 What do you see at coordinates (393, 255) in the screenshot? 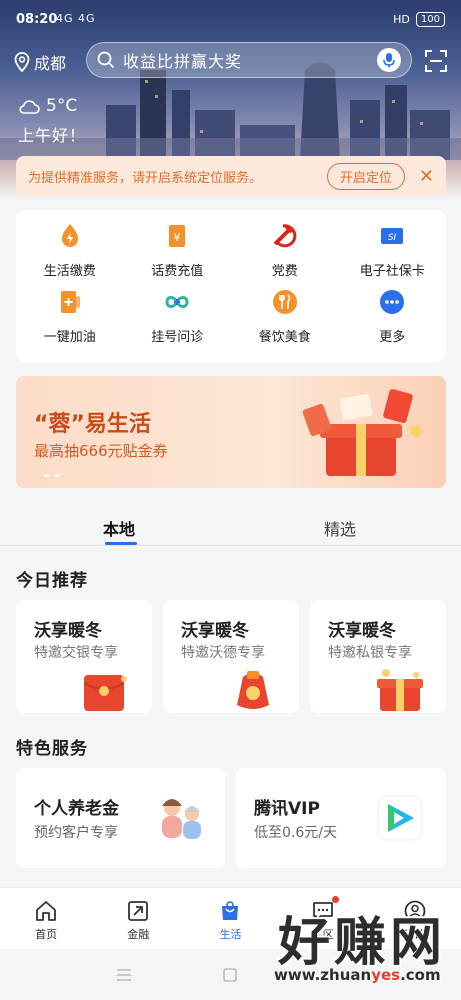
I see `service-social-security-card: SI 电子社保卡` at bounding box center [393, 255].